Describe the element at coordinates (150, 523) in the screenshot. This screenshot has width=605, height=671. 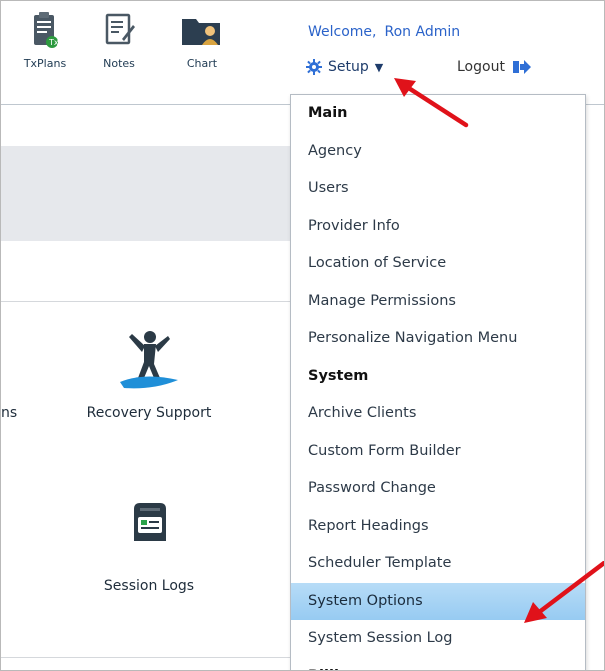
I see `session-logs-icon` at that location.